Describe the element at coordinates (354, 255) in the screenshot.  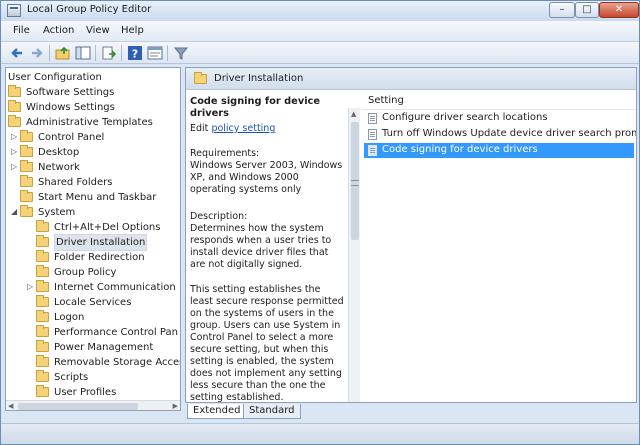
I see `description-vertical-scrollbar: ▲` at that location.